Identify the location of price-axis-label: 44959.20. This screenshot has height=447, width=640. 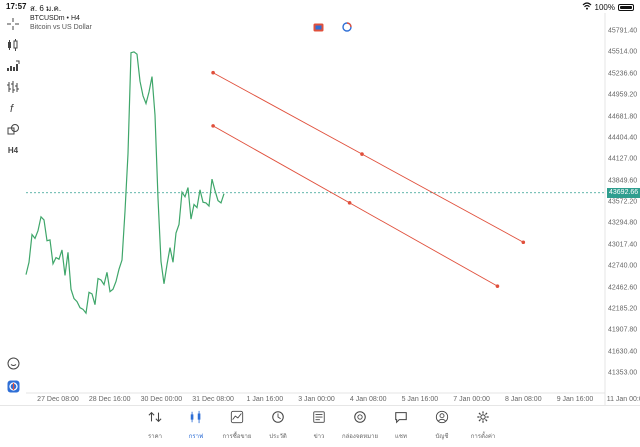
(623, 95).